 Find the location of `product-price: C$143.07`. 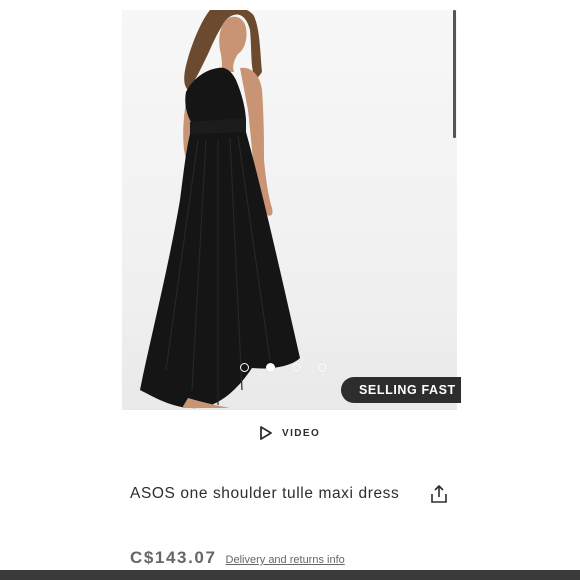

product-price: C$143.07 is located at coordinates (173, 557).